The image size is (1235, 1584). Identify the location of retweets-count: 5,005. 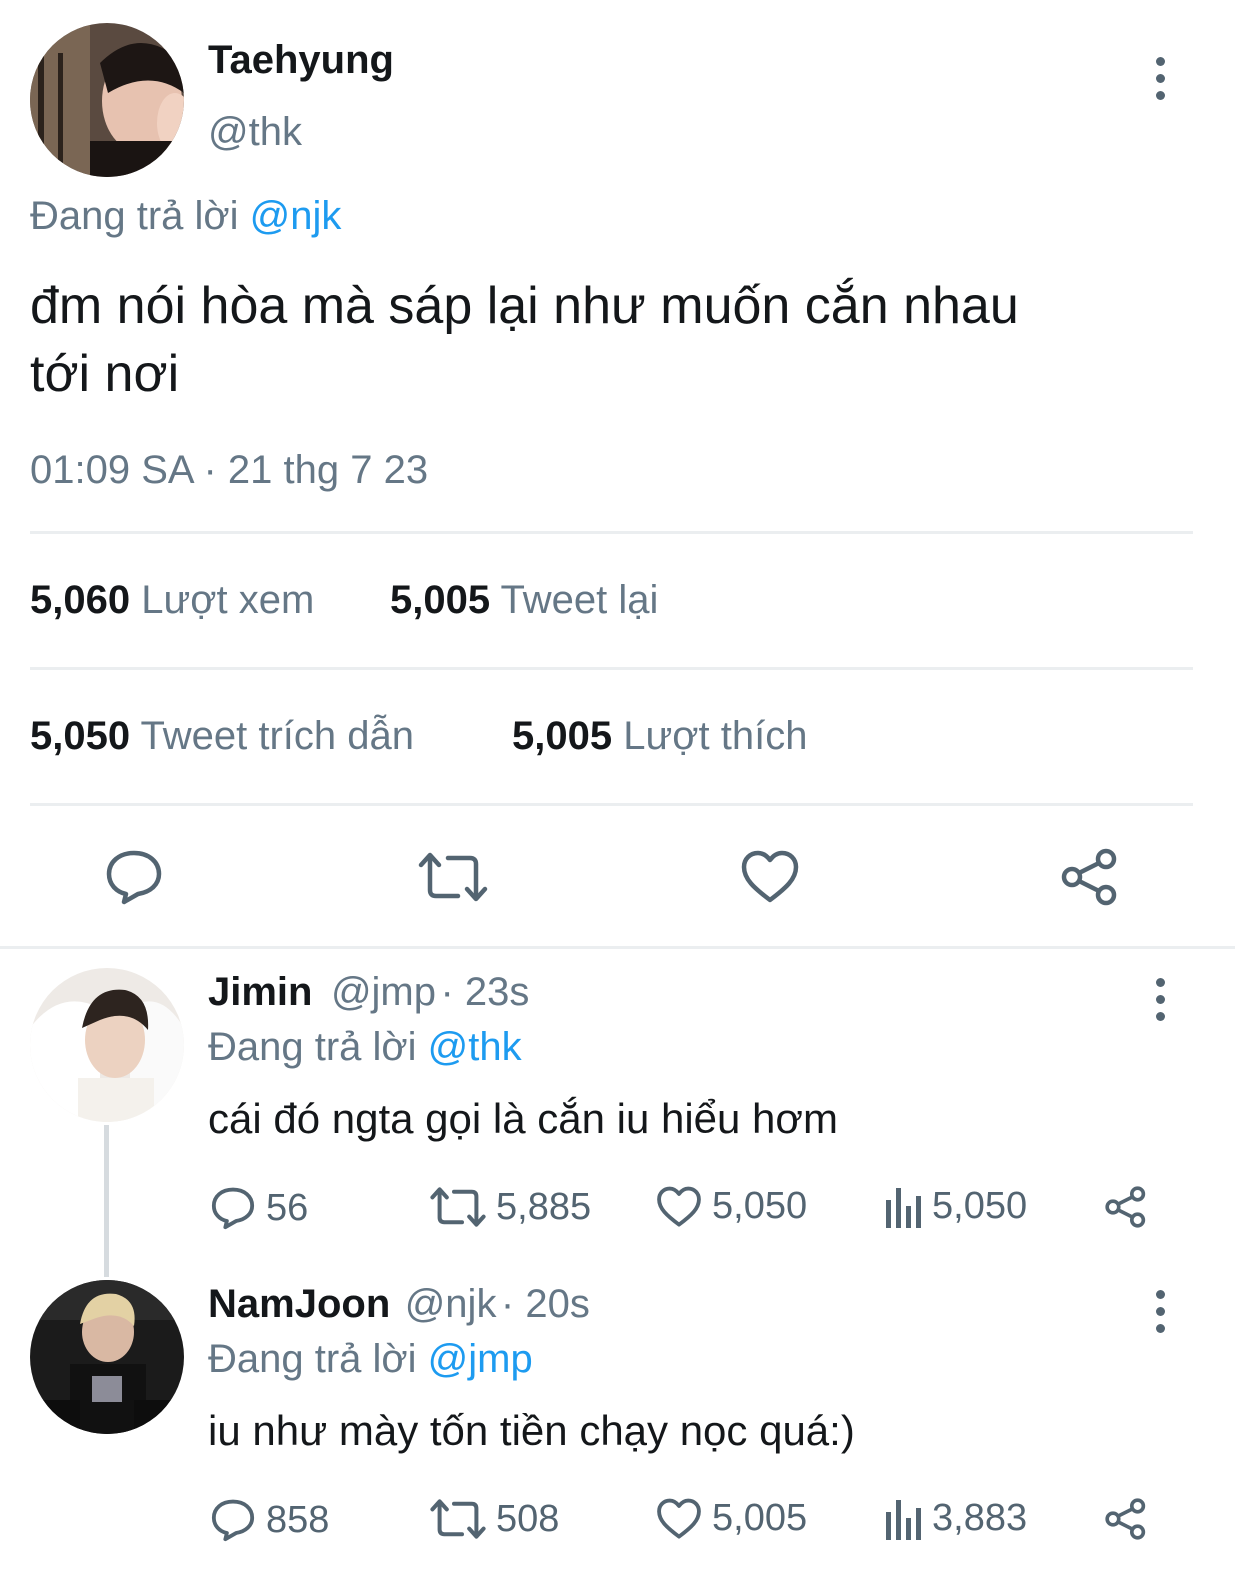
(440, 600).